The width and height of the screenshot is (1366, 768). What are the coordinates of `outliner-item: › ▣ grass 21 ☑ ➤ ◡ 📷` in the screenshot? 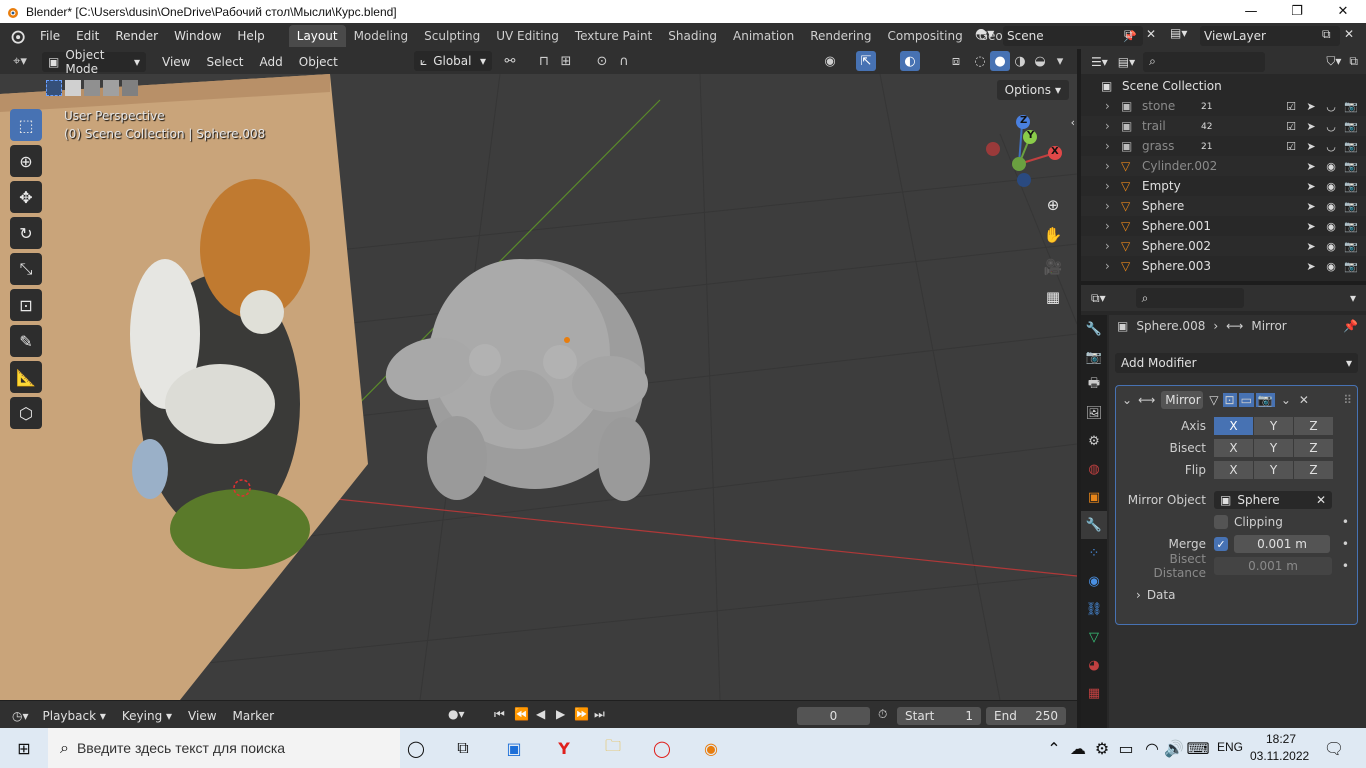 It's located at (1223, 146).